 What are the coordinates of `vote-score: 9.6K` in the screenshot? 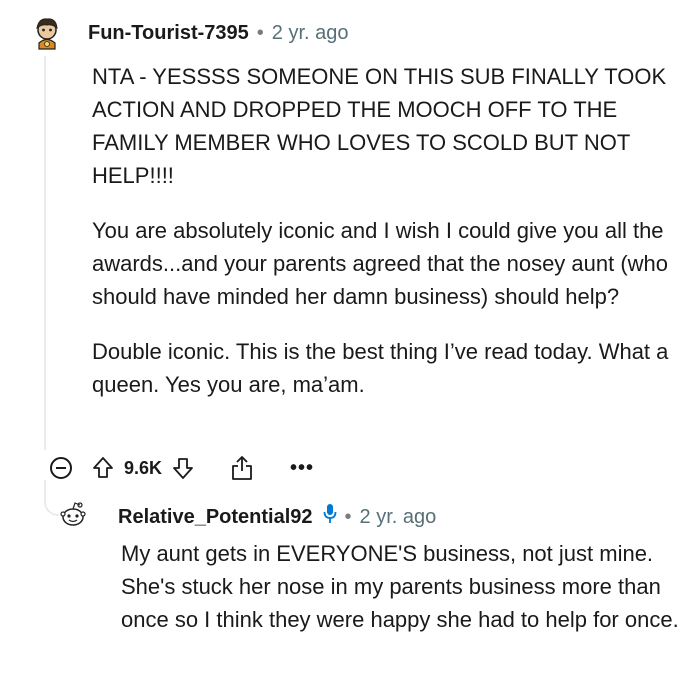 It's located at (143, 467).